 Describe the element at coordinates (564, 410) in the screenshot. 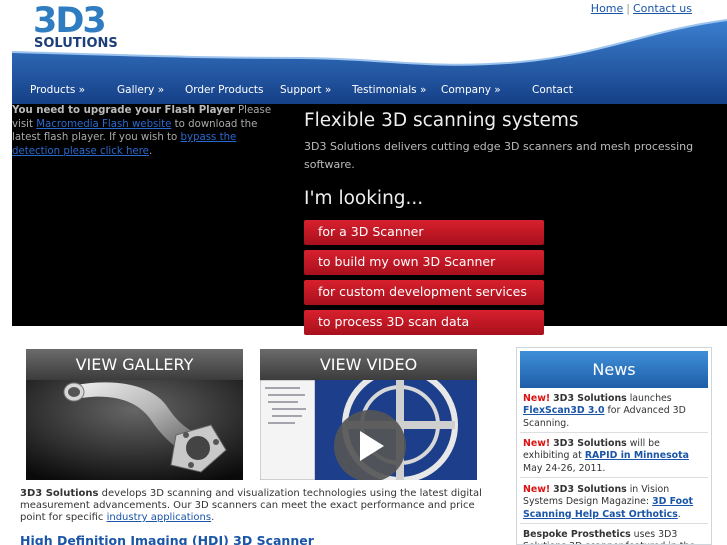

I see `news-flexscan-link: FlexScan3D 3.0` at that location.